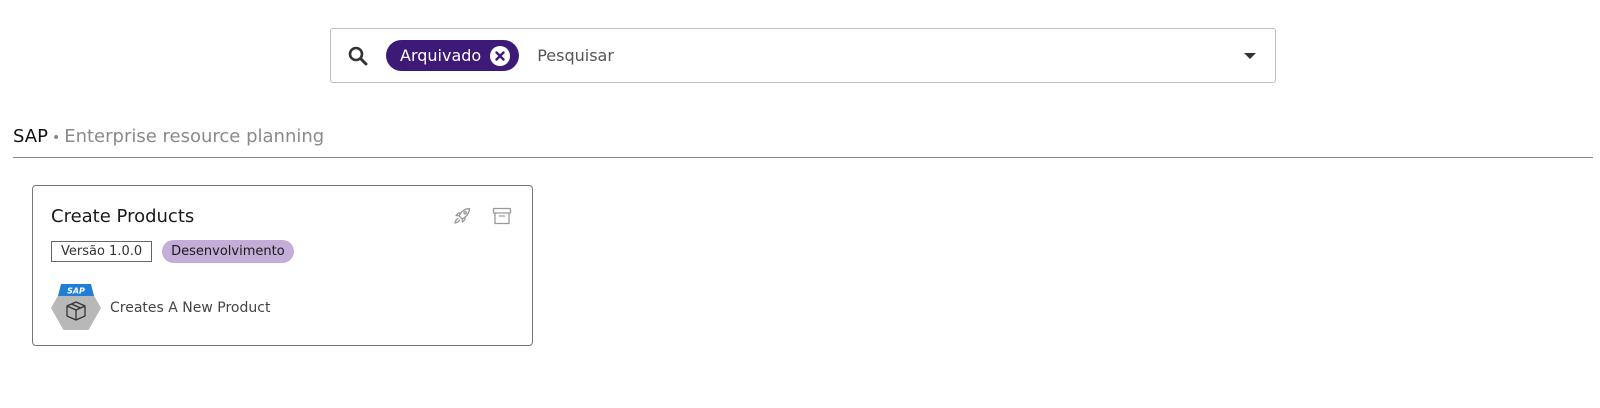  I want to click on section-header: SAP • Enterprise resource planning, so click(168, 136).